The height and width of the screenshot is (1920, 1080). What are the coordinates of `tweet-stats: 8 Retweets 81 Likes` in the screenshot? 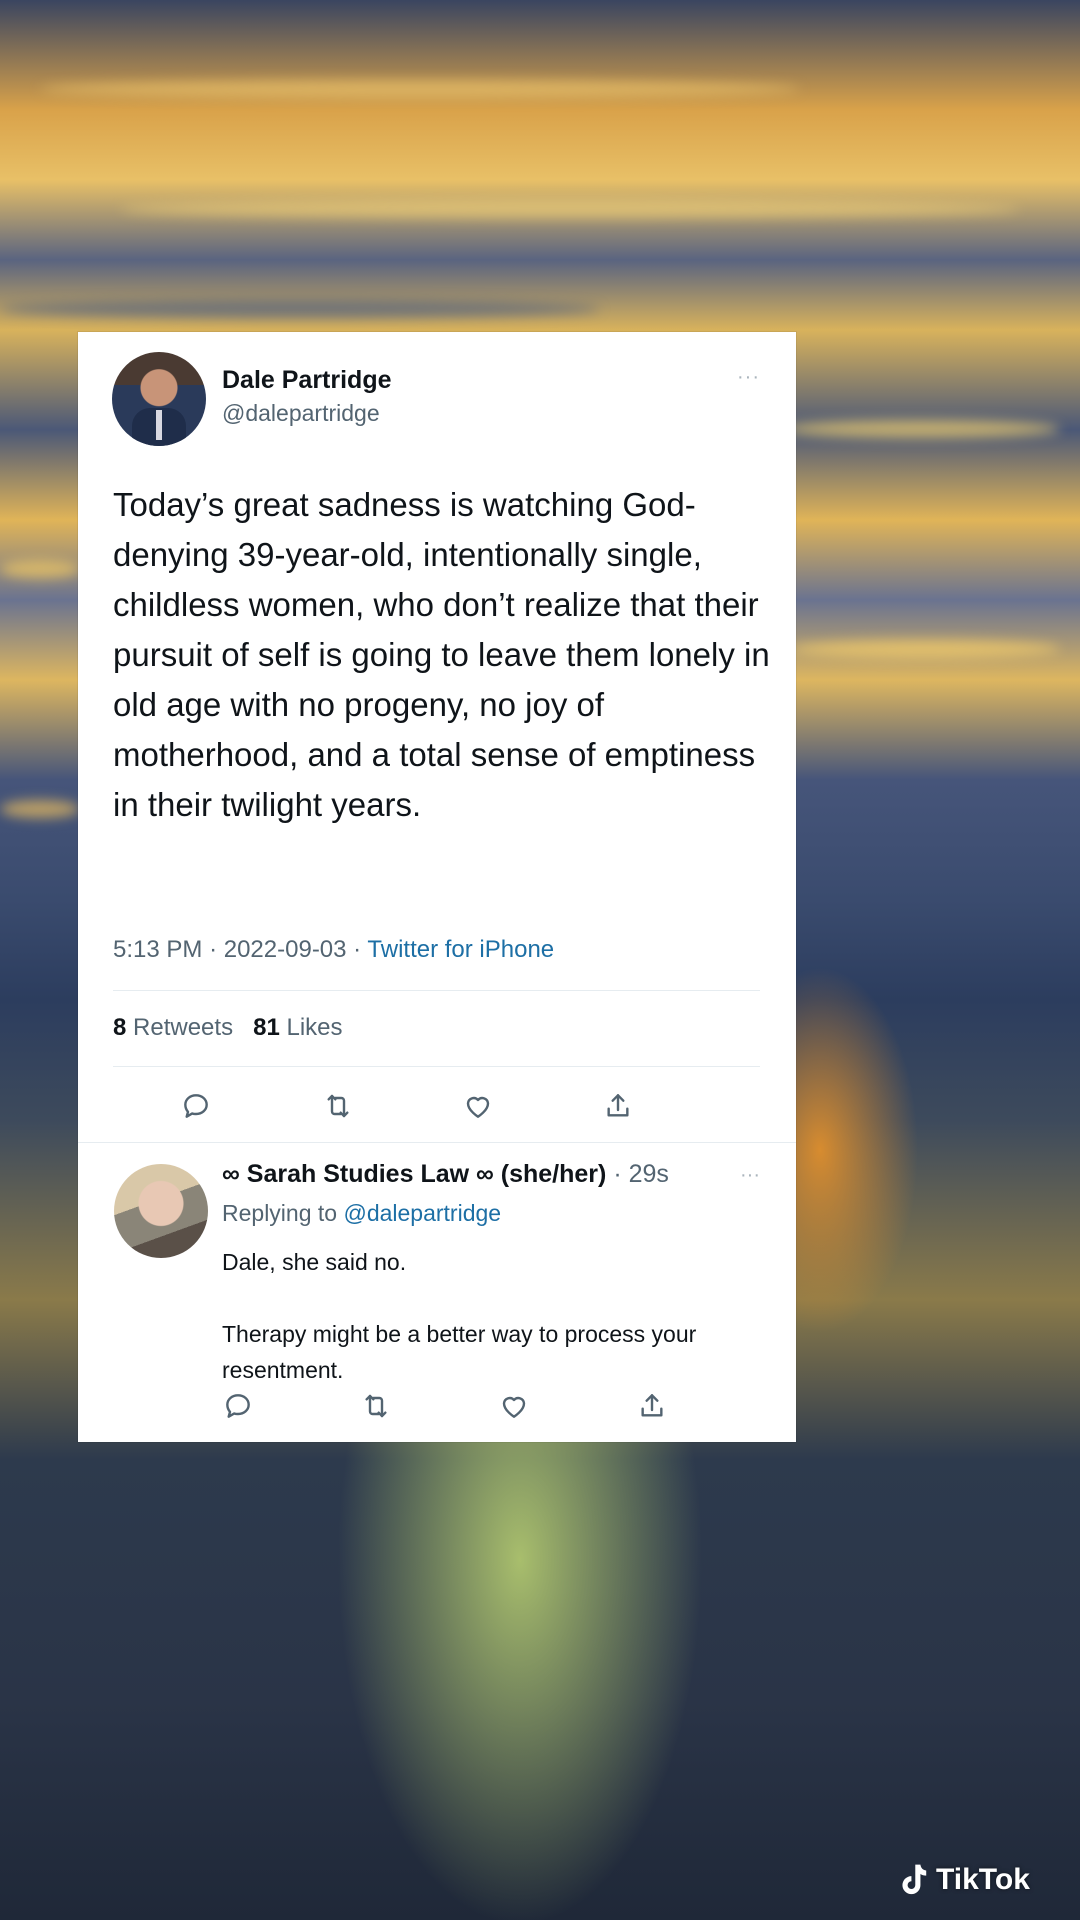 It's located at (228, 1028).